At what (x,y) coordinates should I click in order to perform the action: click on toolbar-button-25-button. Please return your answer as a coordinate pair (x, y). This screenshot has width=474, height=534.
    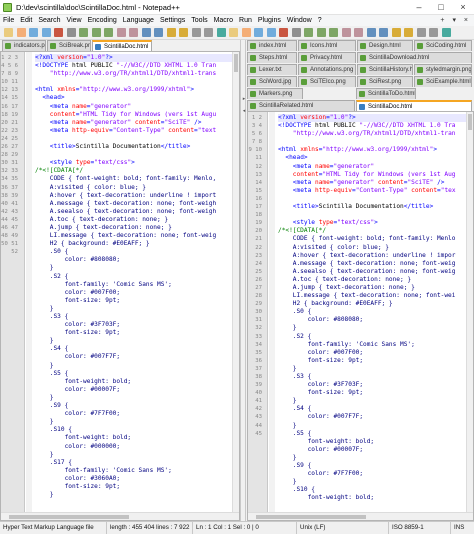
    Looking at the image, I should click on (308, 32).